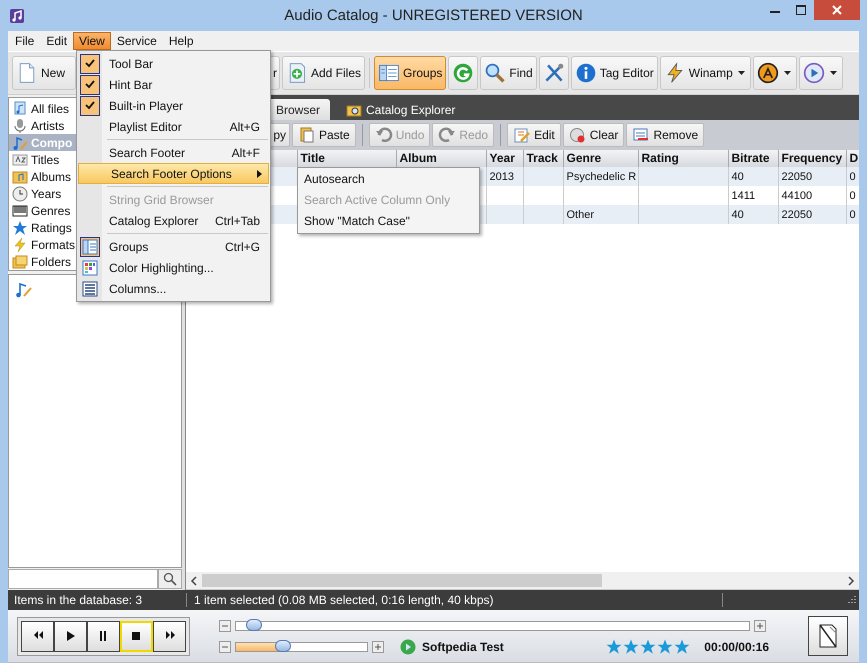  Describe the element at coordinates (433, 15) in the screenshot. I see `window-title: Audio Catalog - UNREGISTERED VERSION` at that location.